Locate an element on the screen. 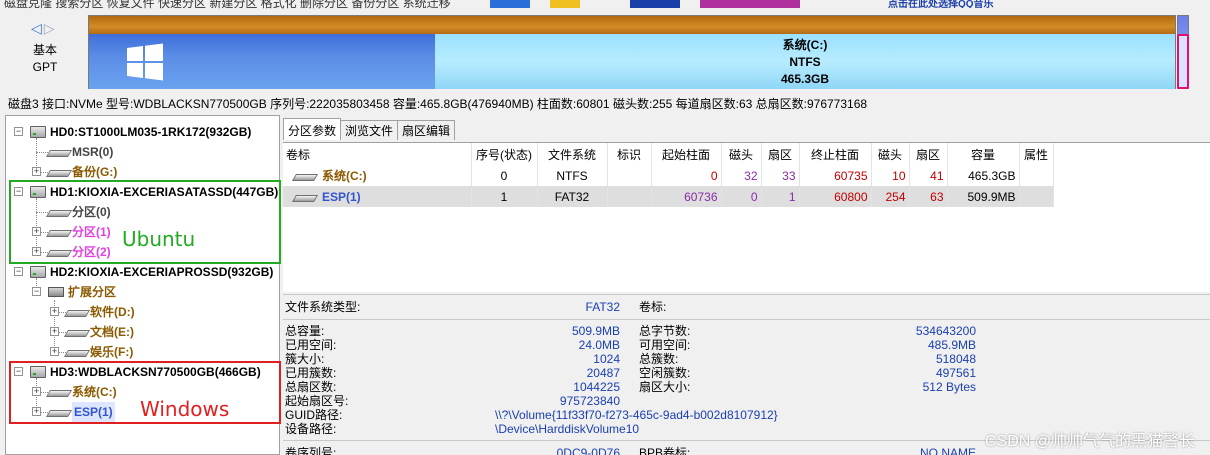 This screenshot has height=455, width=1210. col-label: 卷标 is located at coordinates (377, 154).